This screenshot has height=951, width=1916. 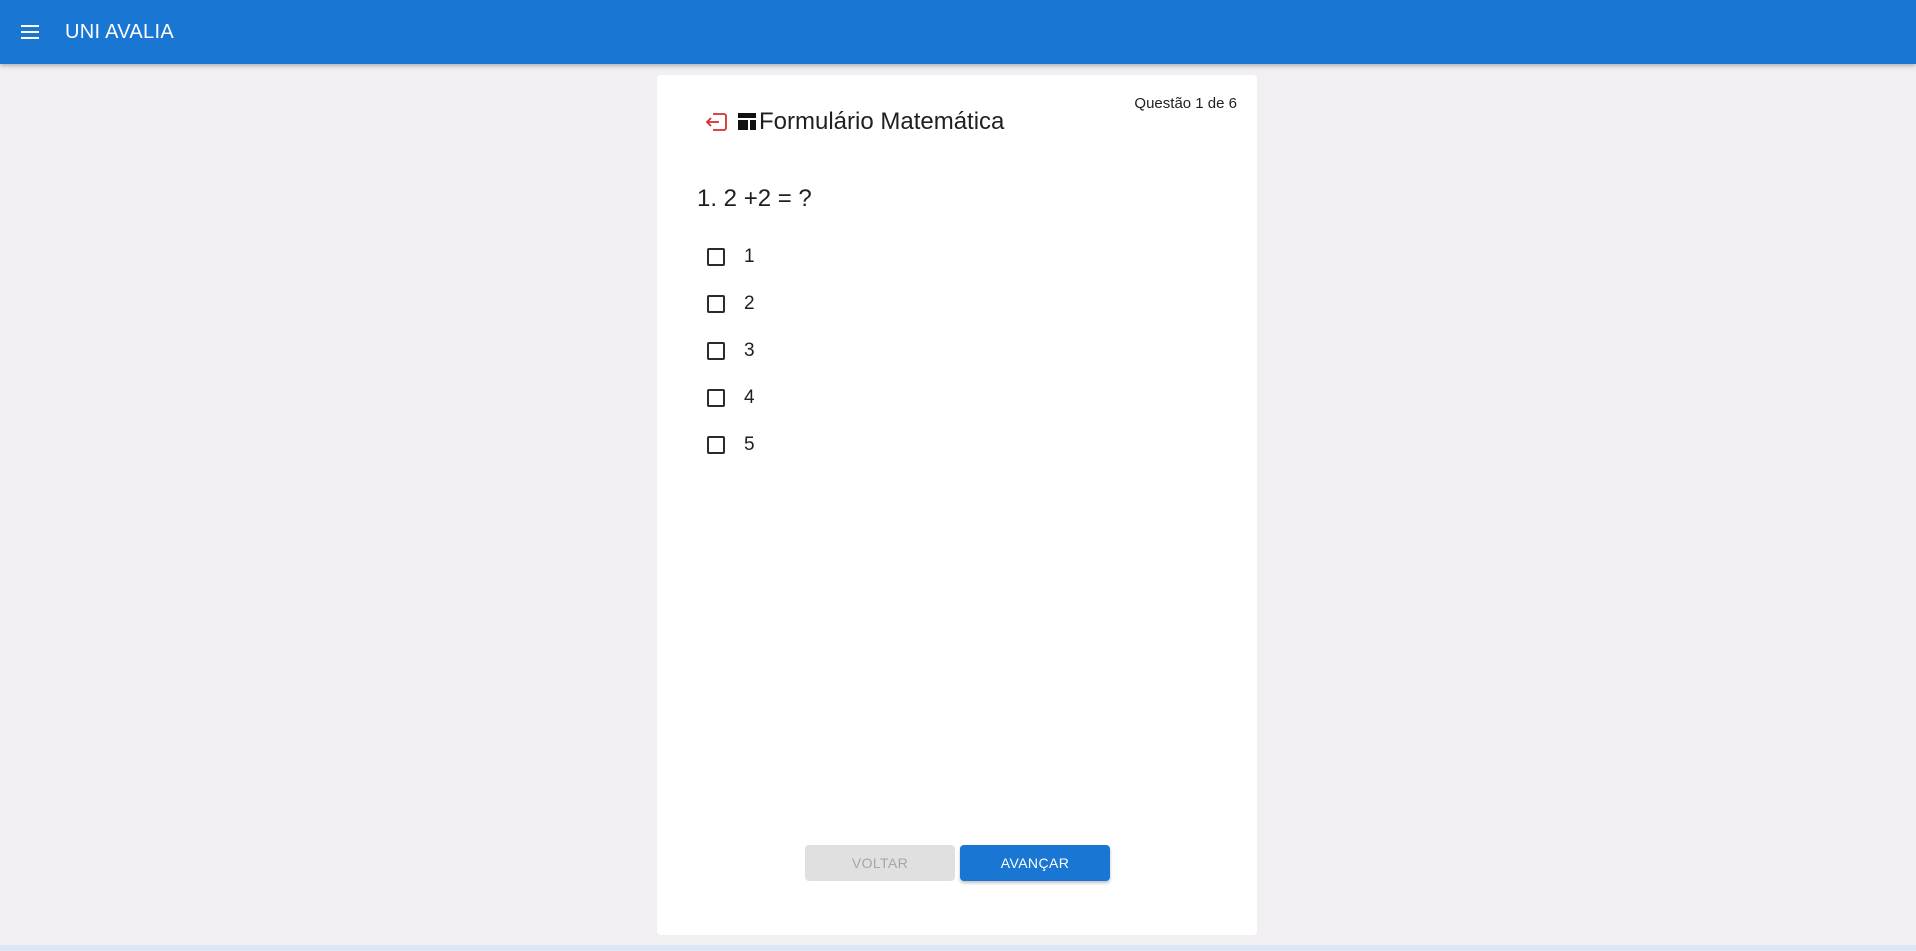 What do you see at coordinates (749, 303) in the screenshot?
I see `option-label: 2` at bounding box center [749, 303].